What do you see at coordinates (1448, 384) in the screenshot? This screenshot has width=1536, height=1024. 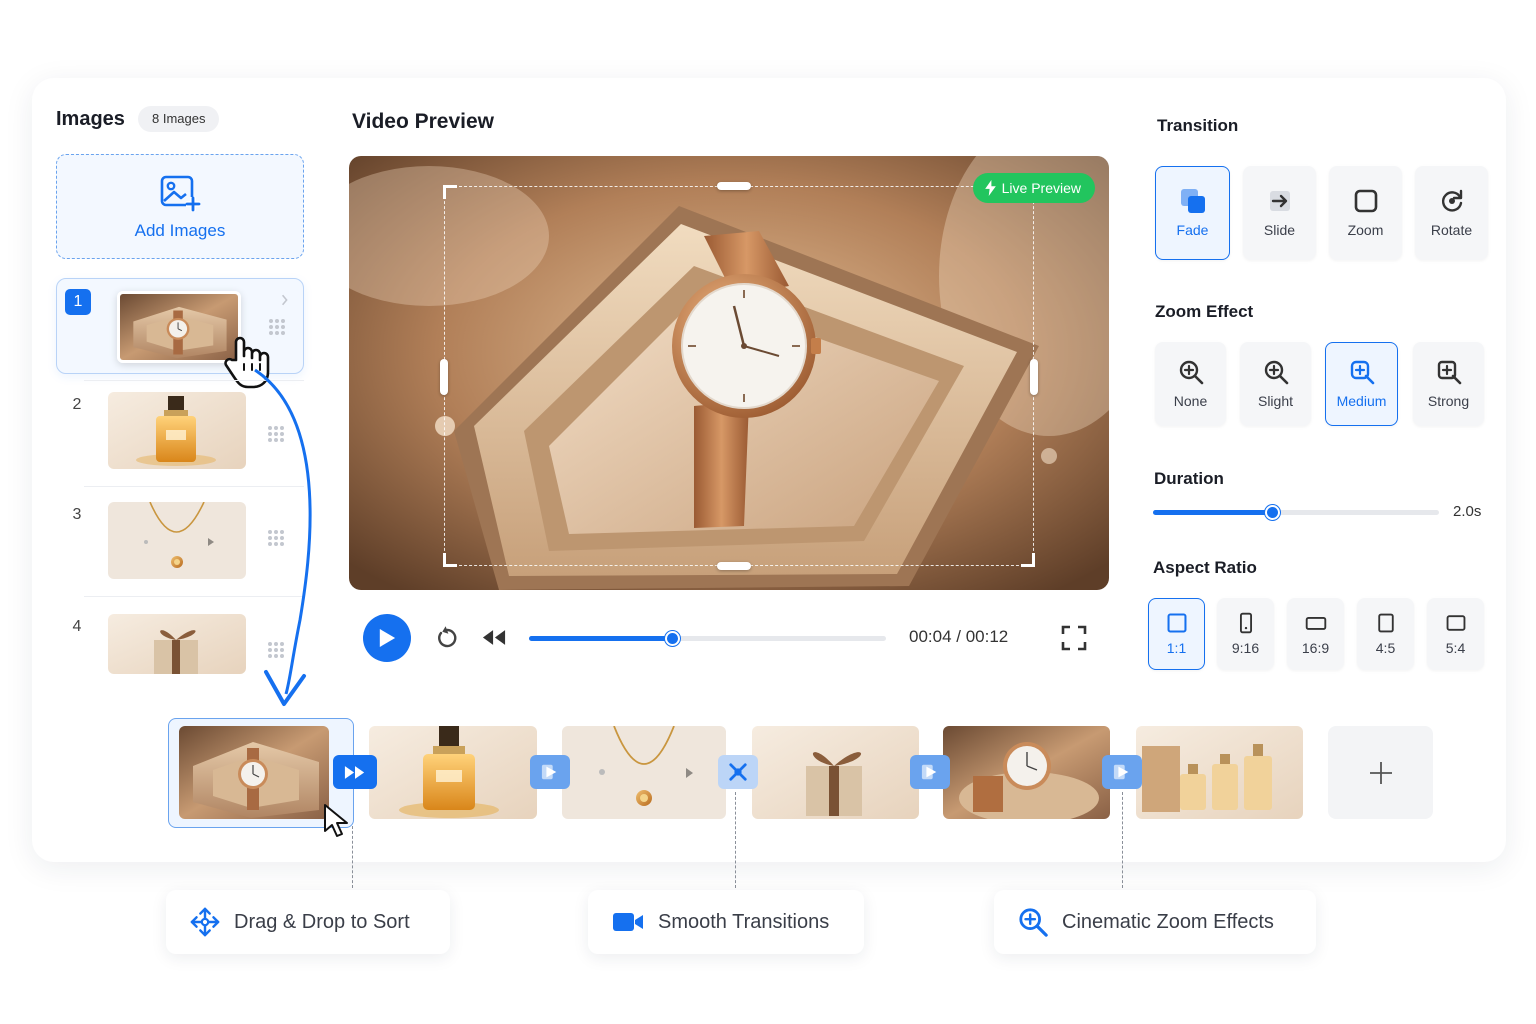 I see `zoom-strong-button: Strong` at bounding box center [1448, 384].